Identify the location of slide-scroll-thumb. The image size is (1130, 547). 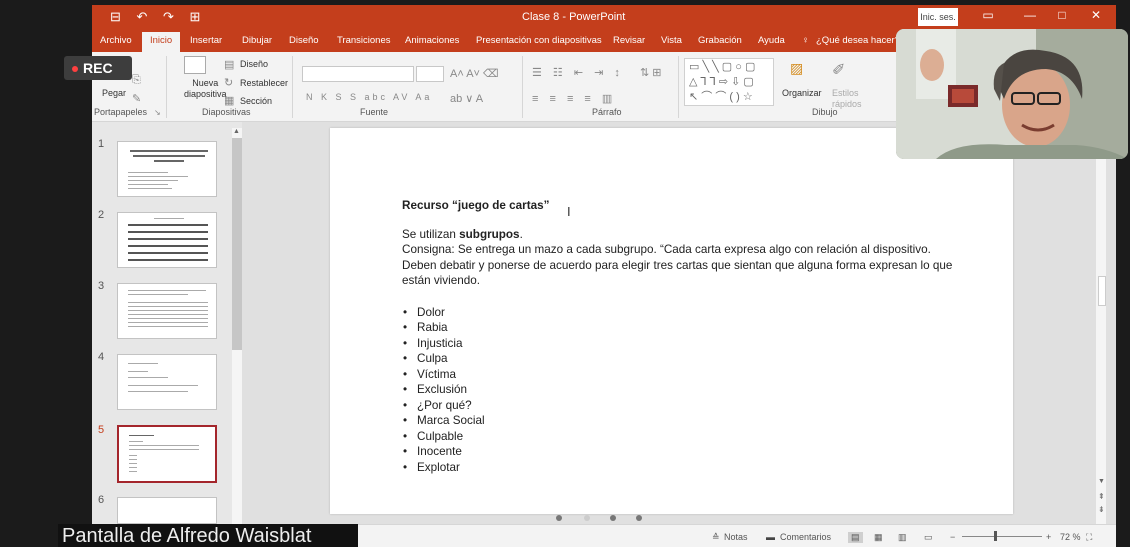
(1102, 291).